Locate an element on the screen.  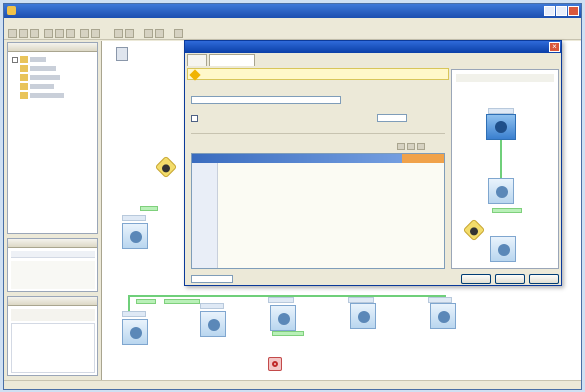
app-icon is located at coordinates (11, 10).